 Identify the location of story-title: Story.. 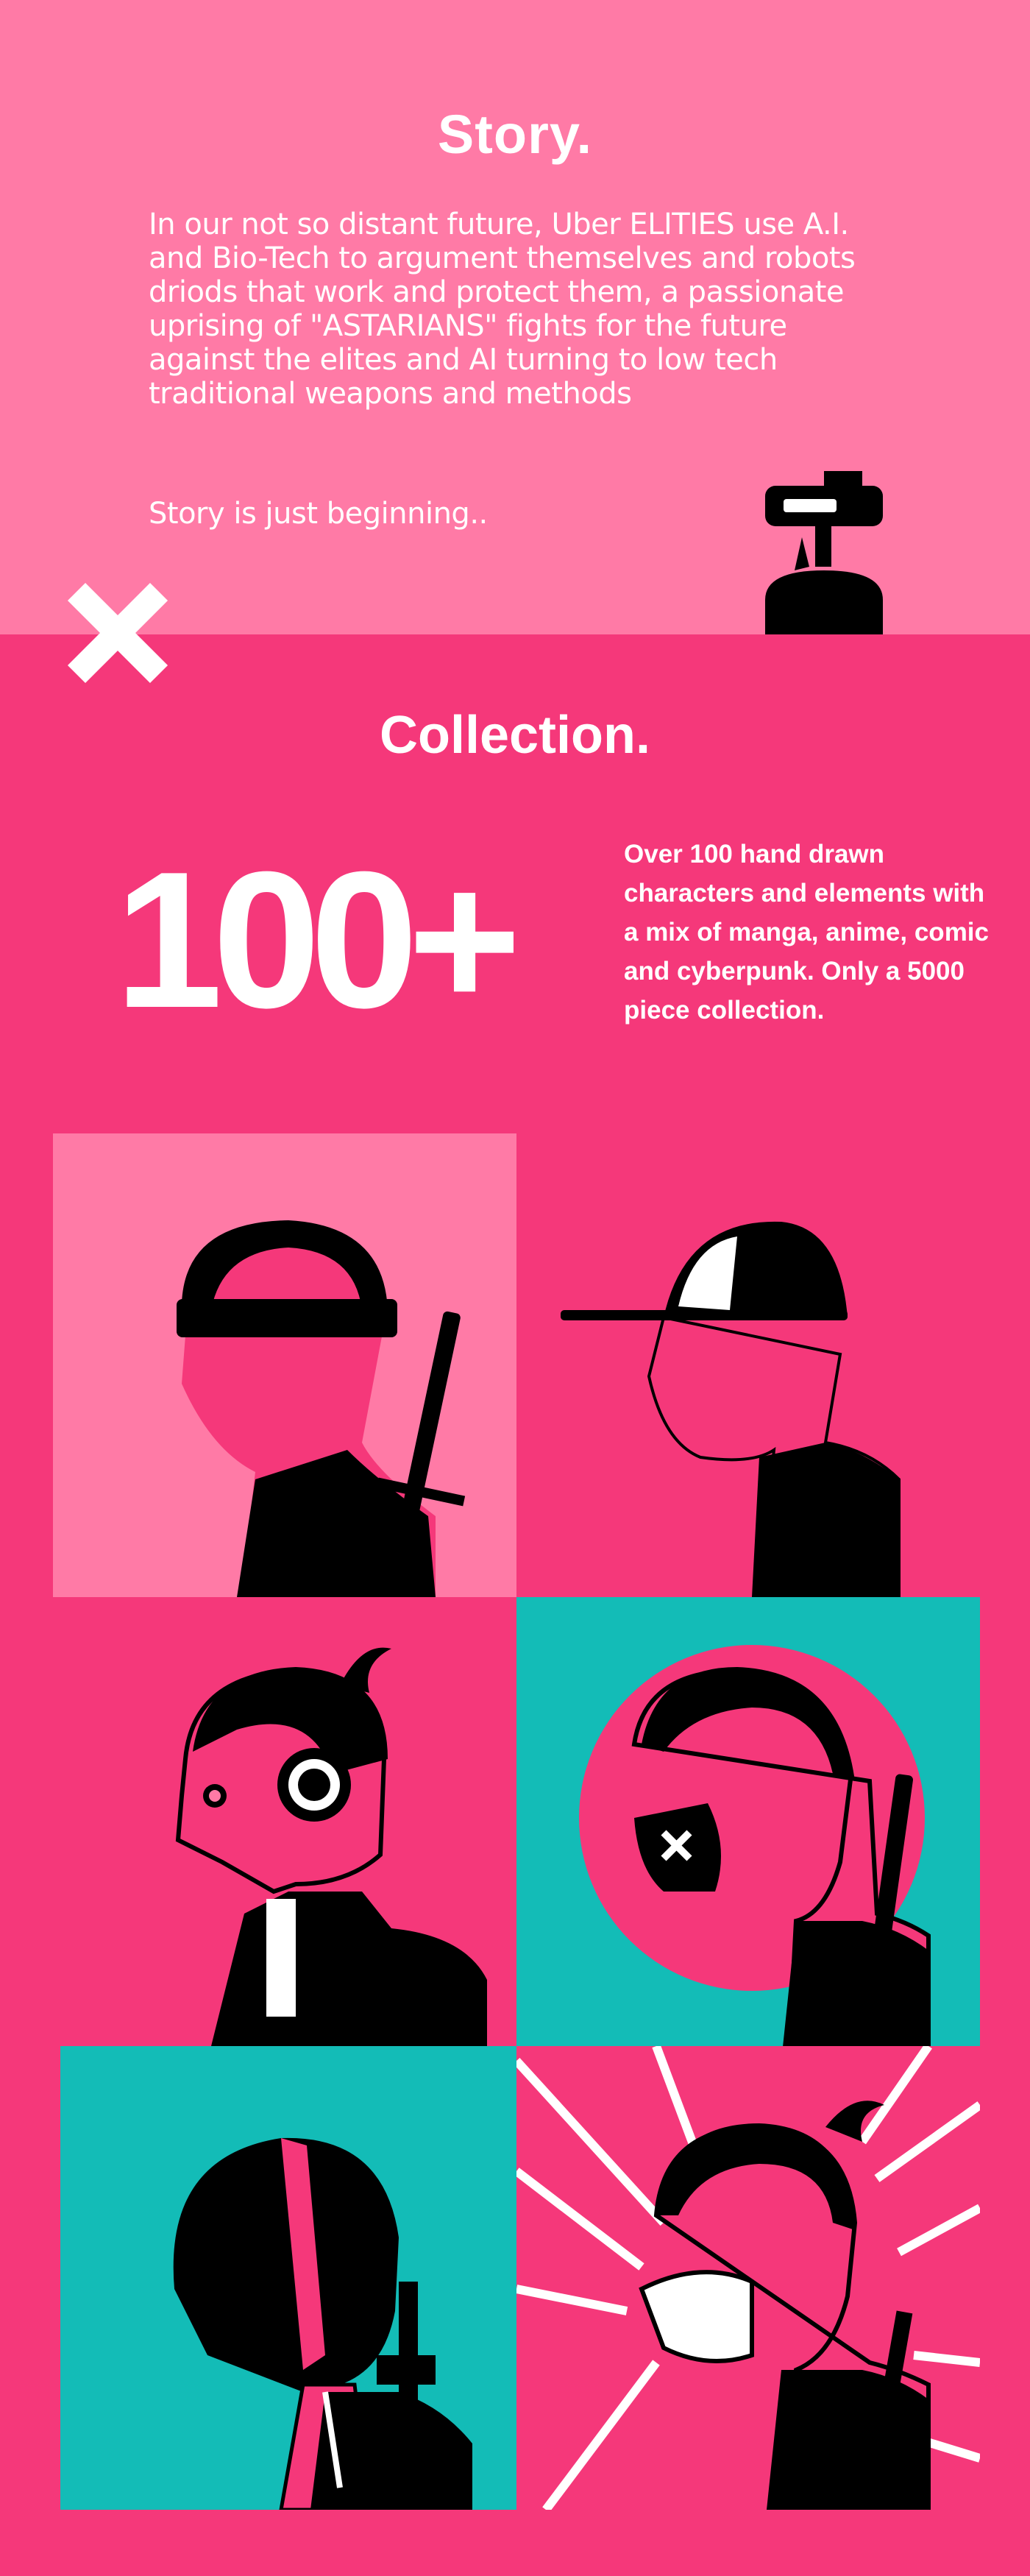
(515, 134).